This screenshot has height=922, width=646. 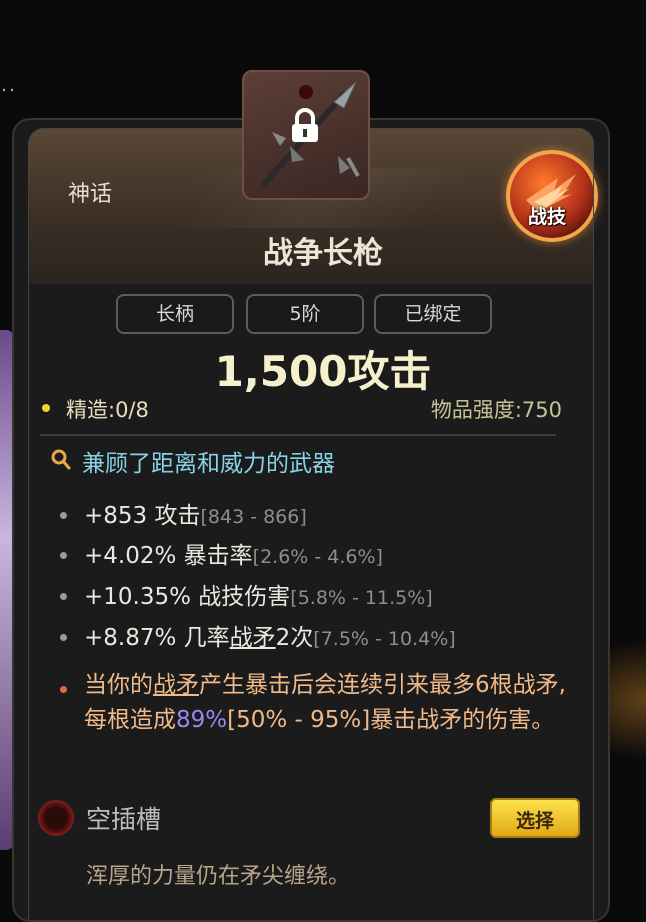 I want to click on effect-text: 当你的, so click(x=118, y=685).